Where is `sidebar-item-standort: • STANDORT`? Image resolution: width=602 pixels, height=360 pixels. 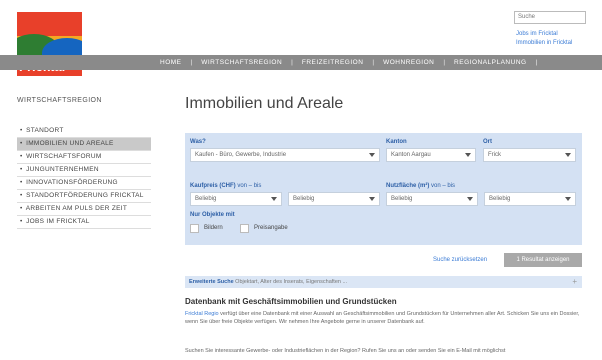 sidebar-item-standort: • STANDORT is located at coordinates (84, 131).